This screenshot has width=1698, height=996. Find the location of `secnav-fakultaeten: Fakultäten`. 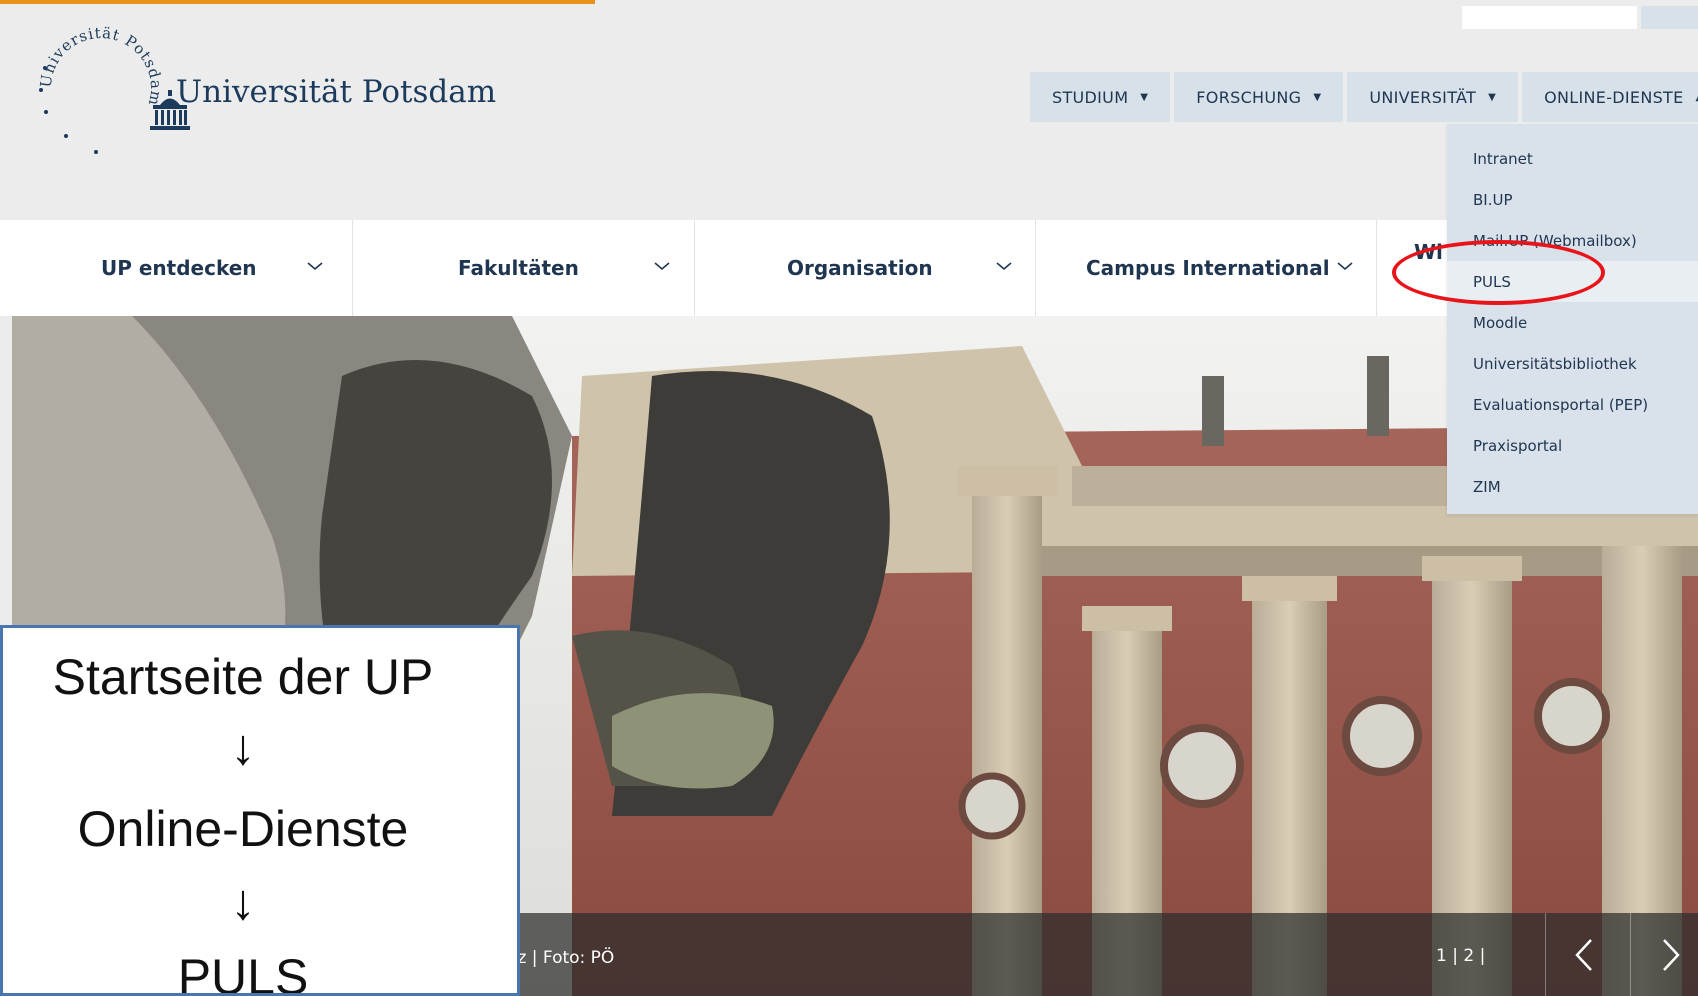

secnav-fakultaeten: Fakultäten is located at coordinates (524, 268).